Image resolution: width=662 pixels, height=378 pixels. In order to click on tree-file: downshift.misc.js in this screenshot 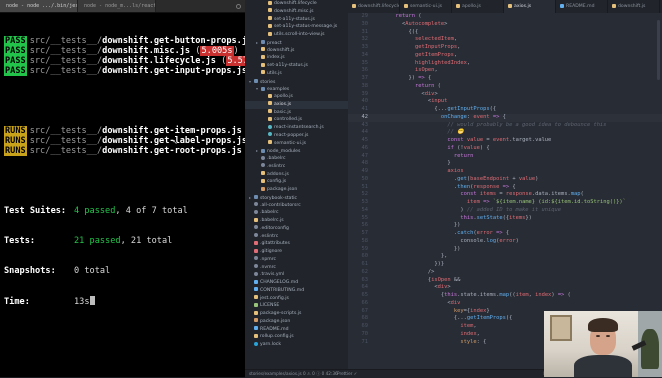, I will do `click(296, 12)`.